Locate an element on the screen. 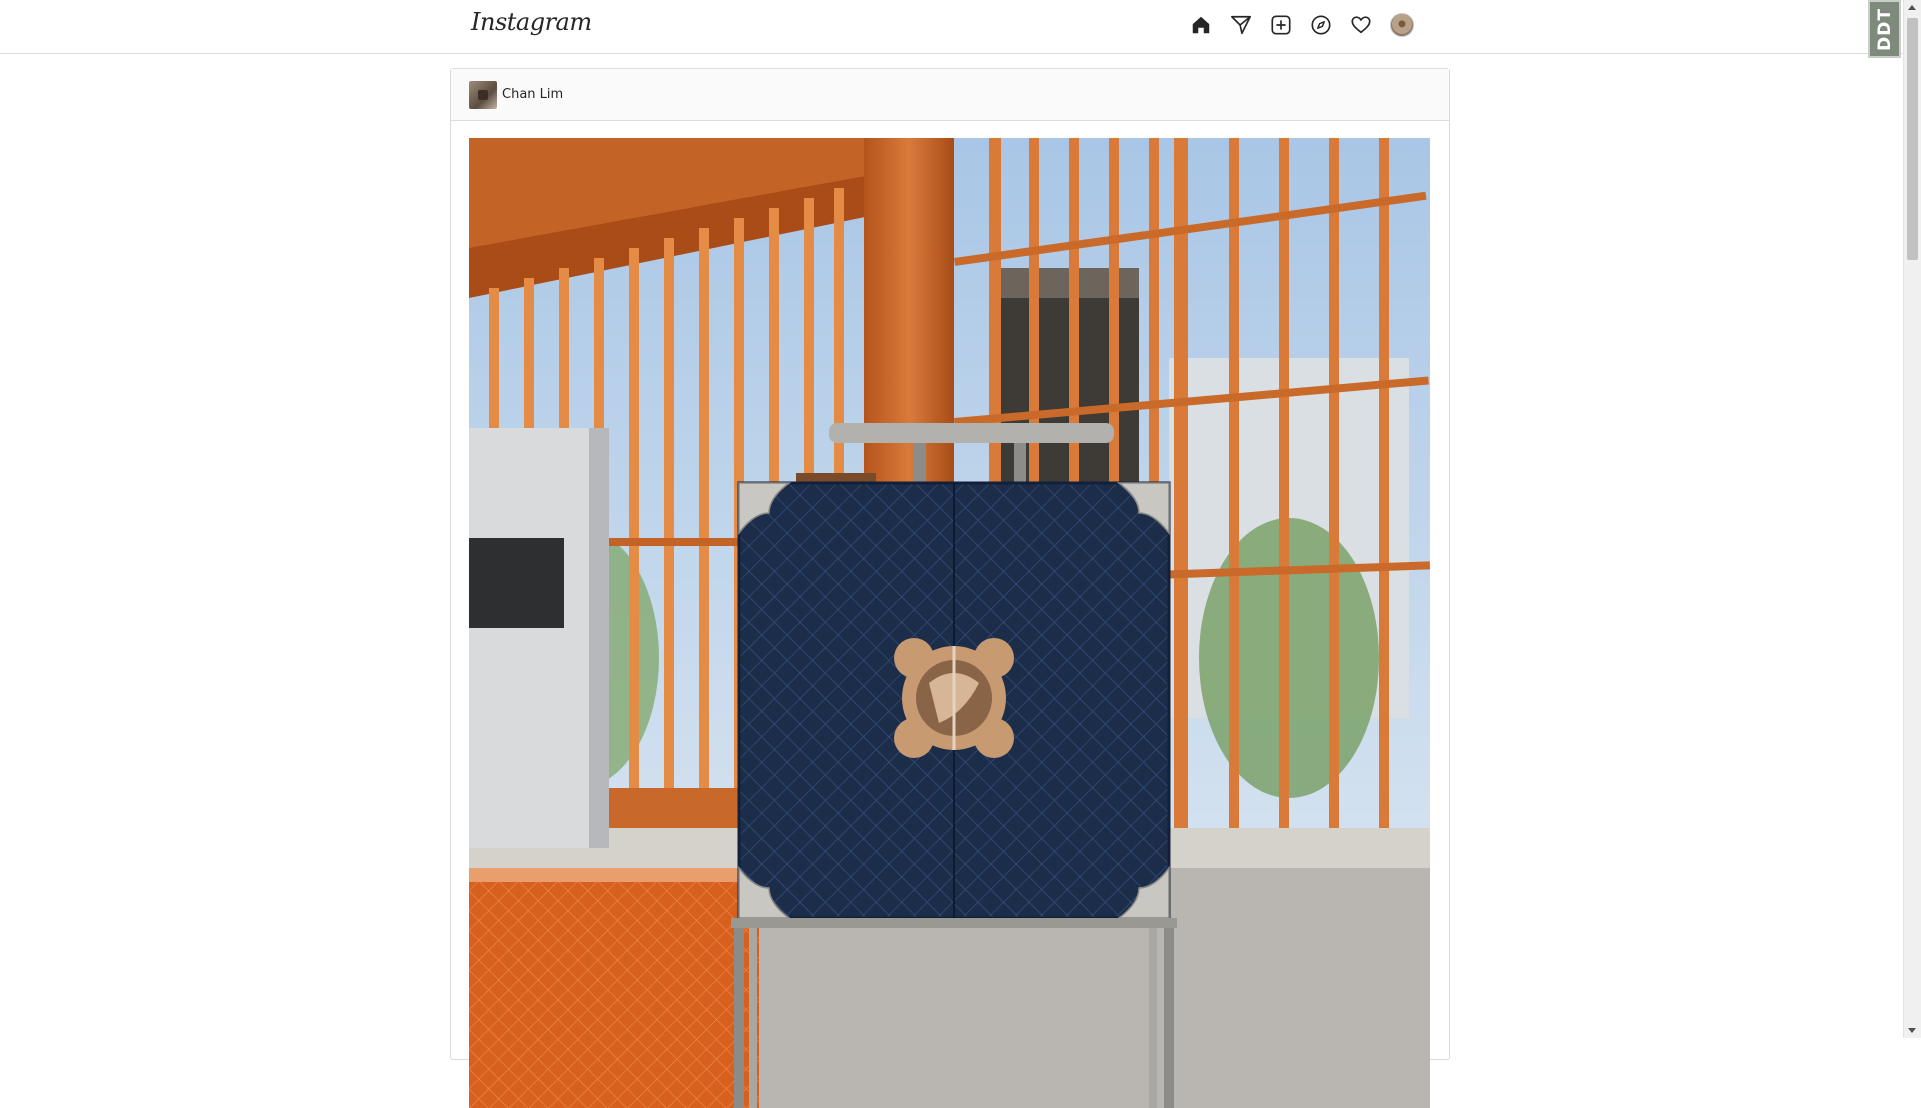  lock-ornament is located at coordinates (954, 698).